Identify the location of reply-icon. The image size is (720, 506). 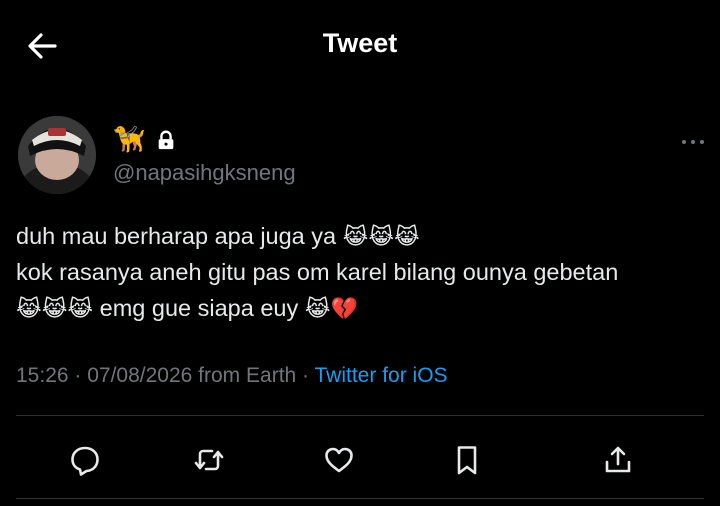
(85, 461).